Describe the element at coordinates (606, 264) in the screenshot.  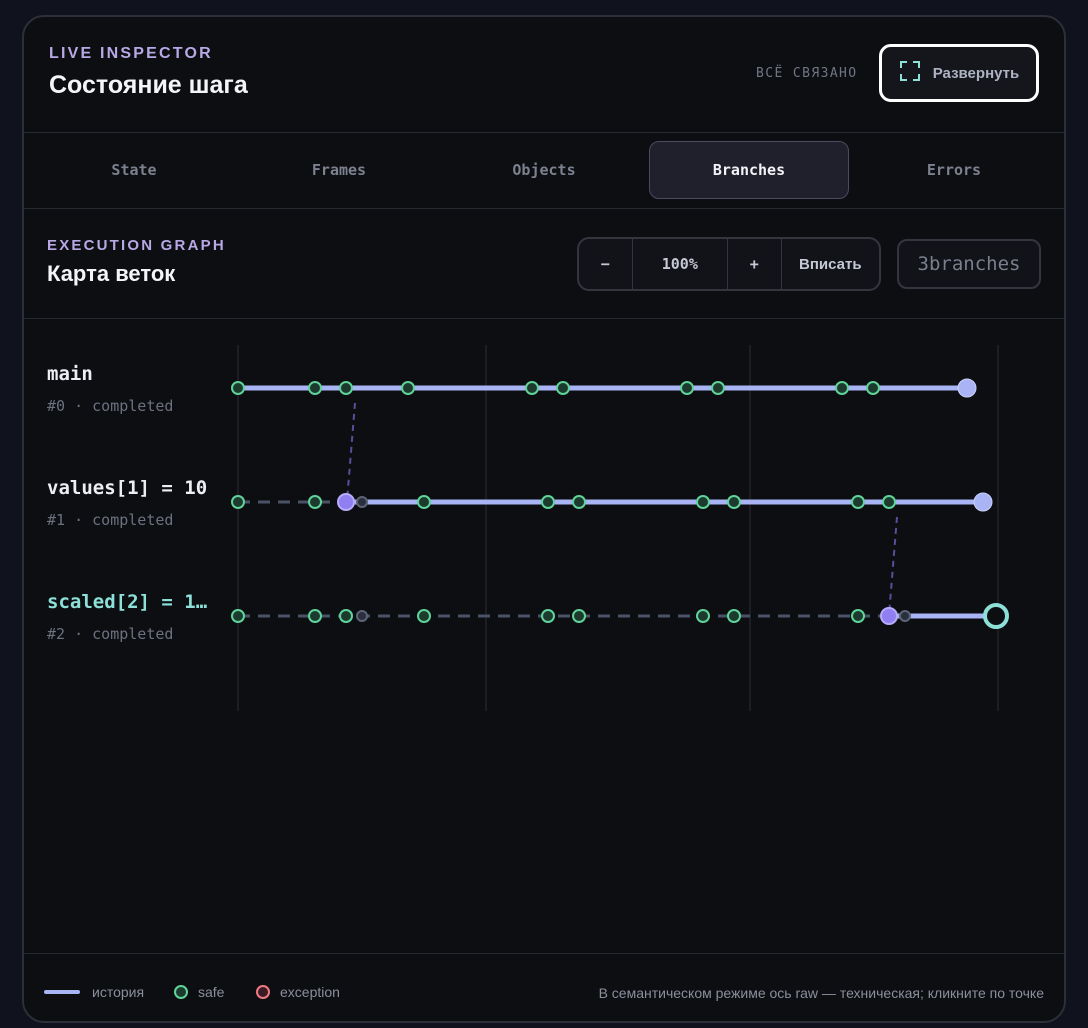
I see `zoom-out-button: −` at that location.